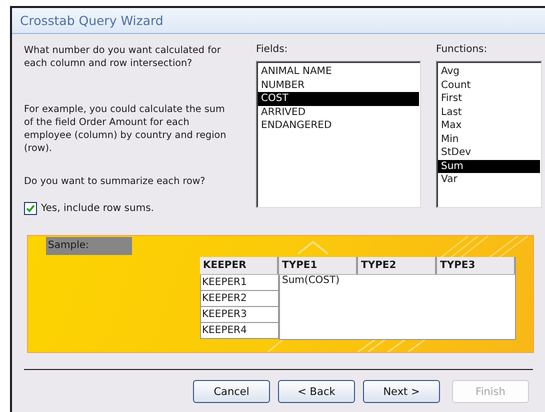  Describe the element at coordinates (239, 315) in the screenshot. I see `table-cell: KEEPER3` at that location.